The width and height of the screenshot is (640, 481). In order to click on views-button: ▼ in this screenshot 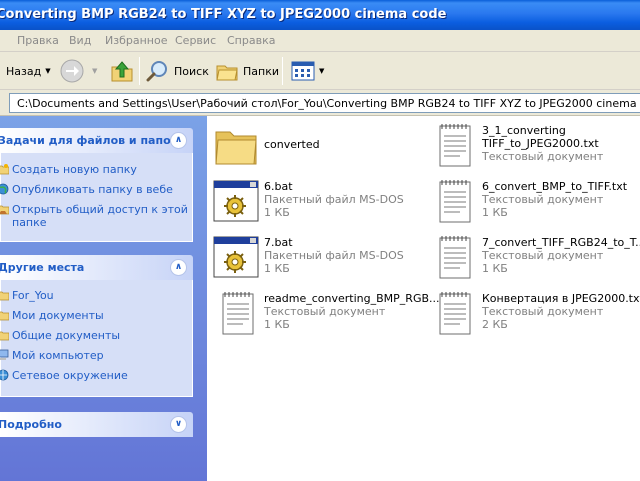, I will do `click(307, 71)`.